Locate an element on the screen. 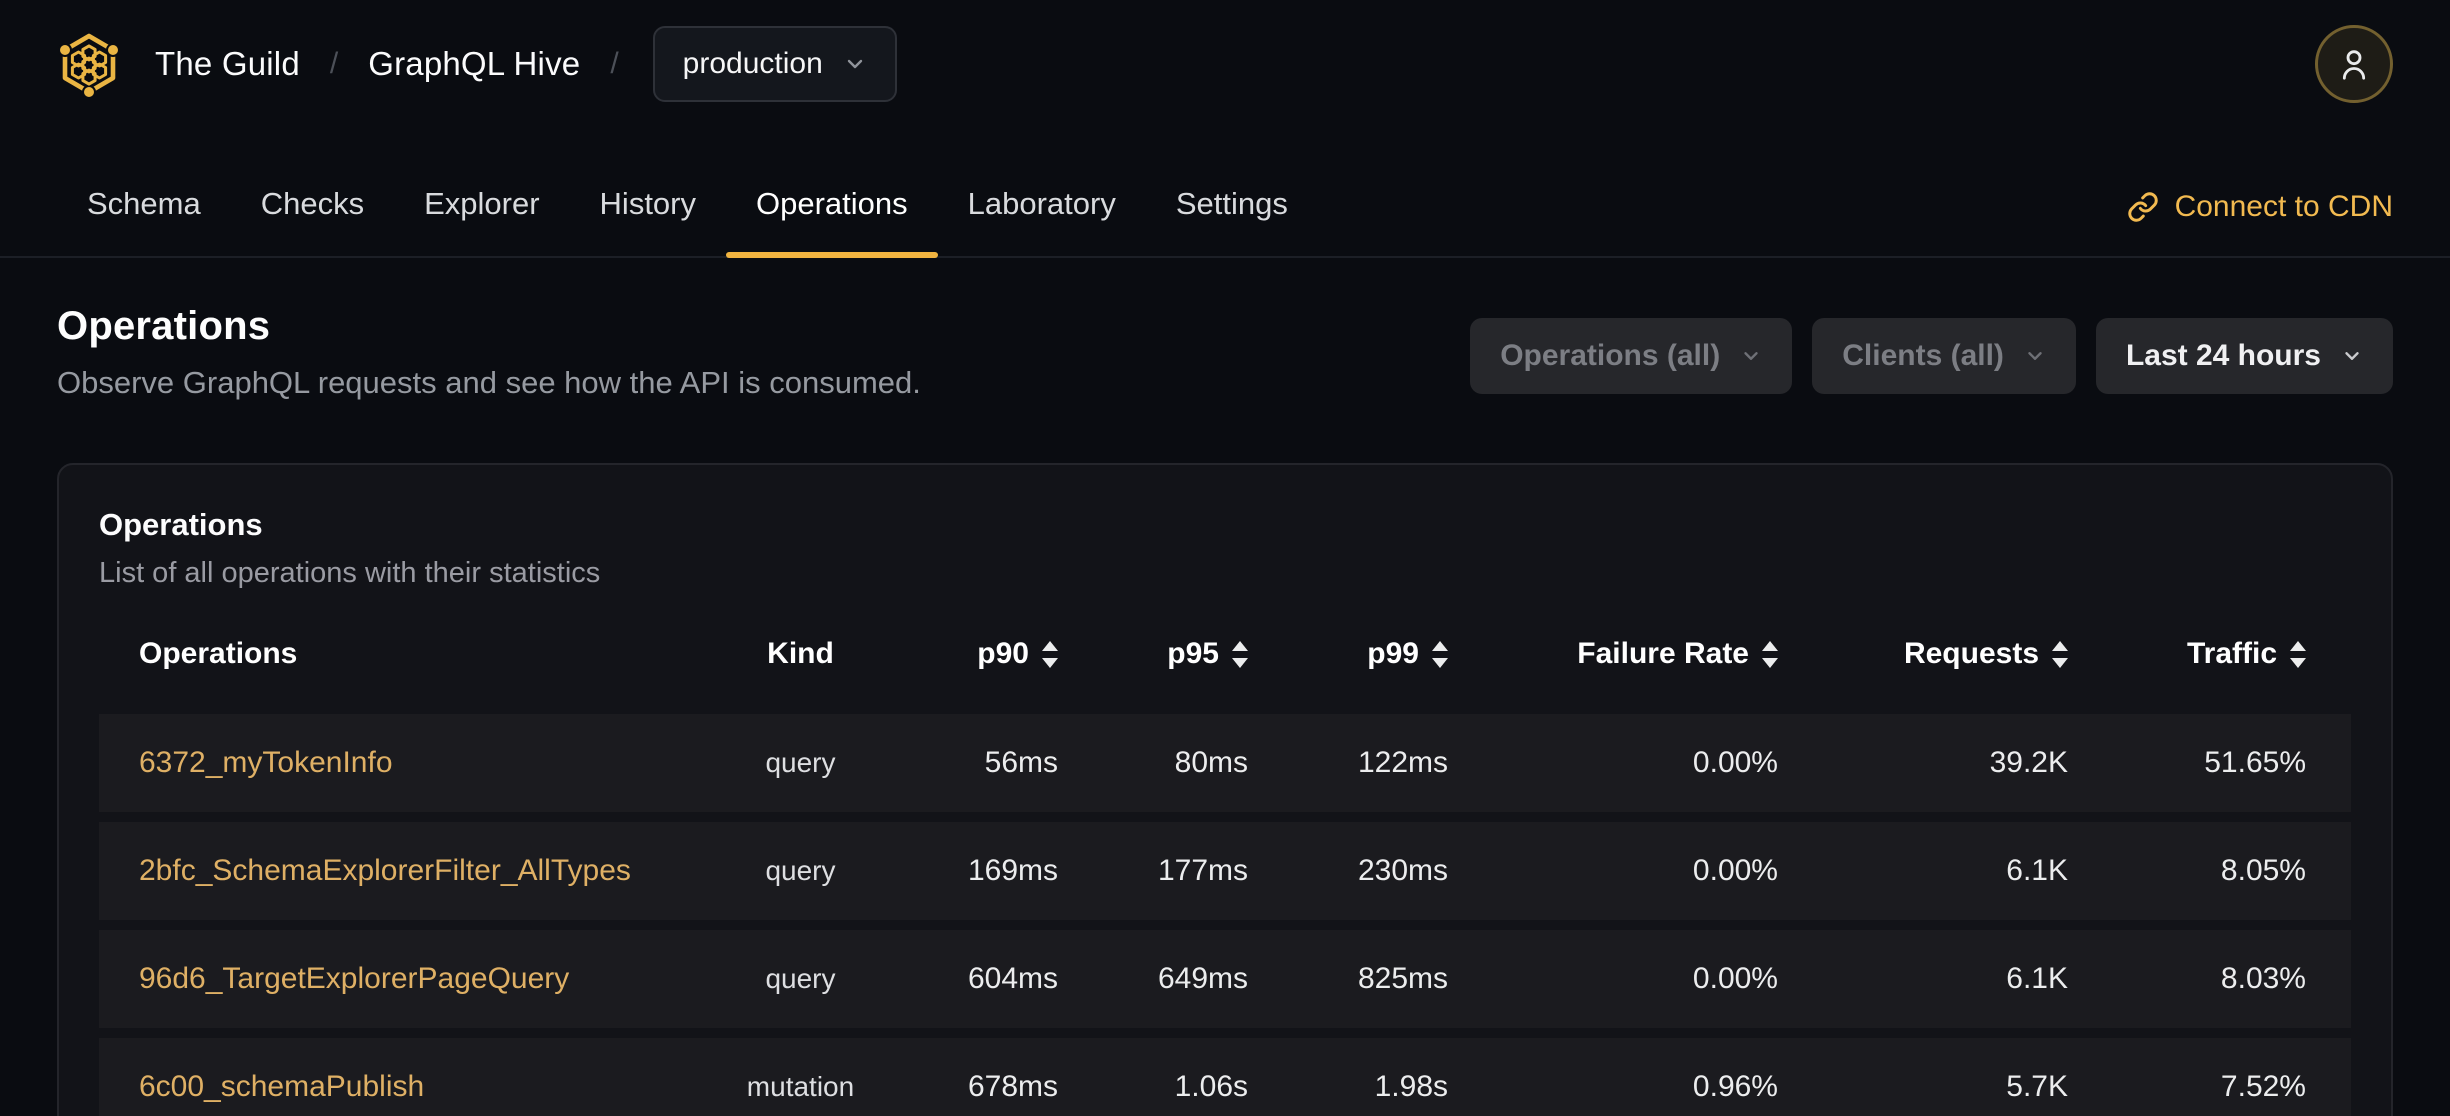 This screenshot has width=2450, height=1116. operations-filter-dropdown: Operations (all) is located at coordinates (1631, 356).